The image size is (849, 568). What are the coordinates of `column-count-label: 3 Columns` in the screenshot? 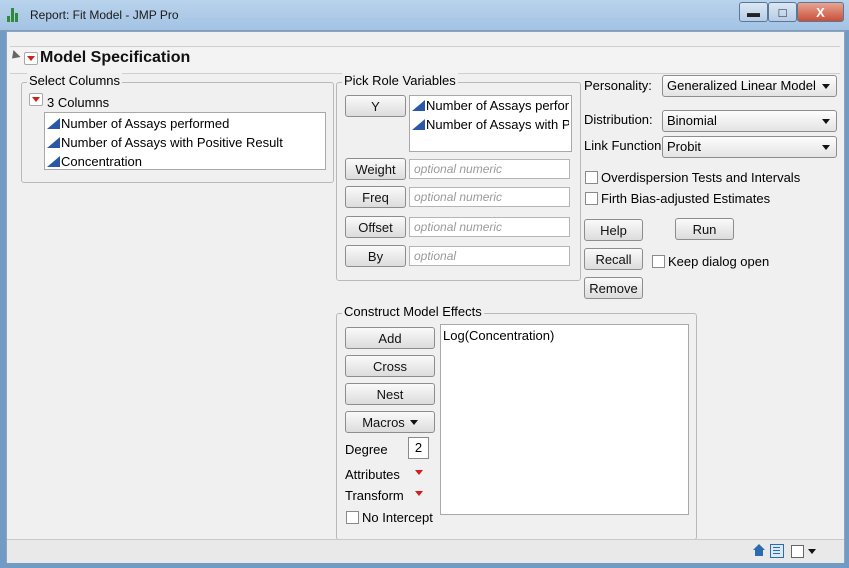 It's located at (78, 102).